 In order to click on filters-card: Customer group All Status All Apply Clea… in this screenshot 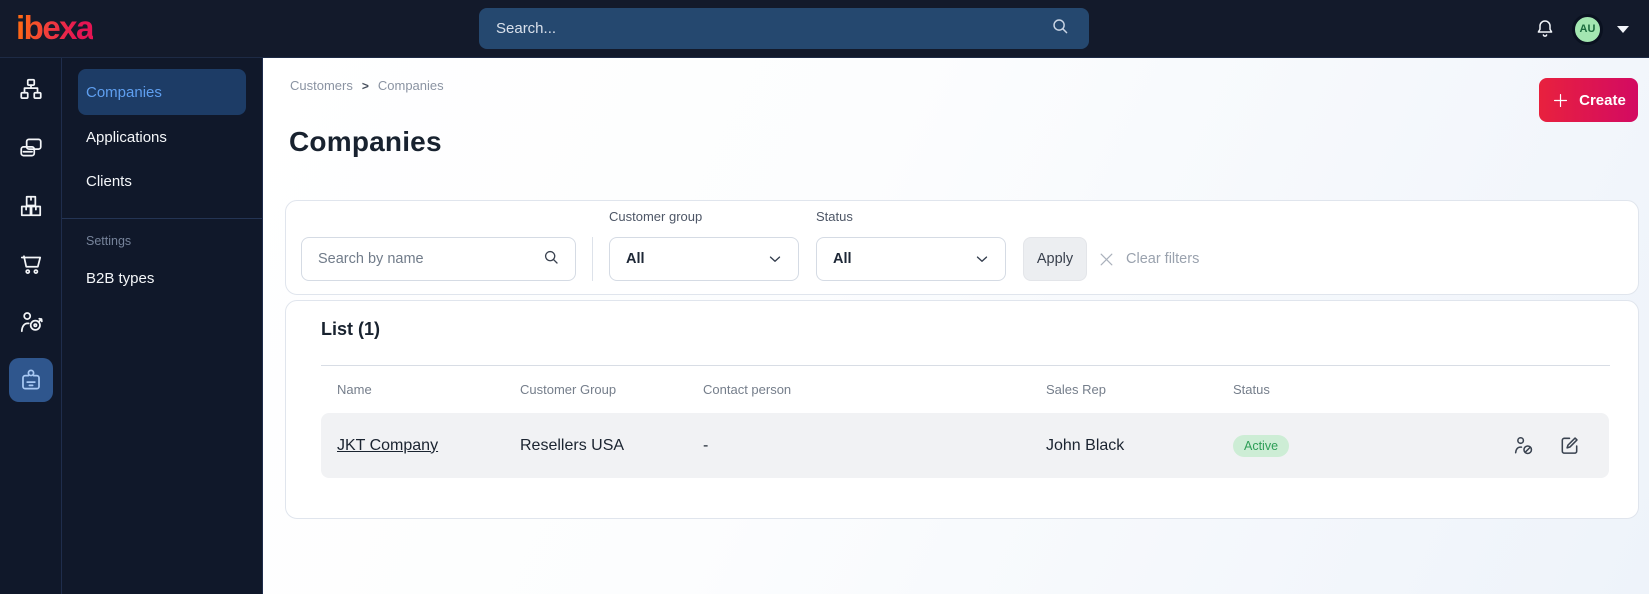, I will do `click(962, 247)`.